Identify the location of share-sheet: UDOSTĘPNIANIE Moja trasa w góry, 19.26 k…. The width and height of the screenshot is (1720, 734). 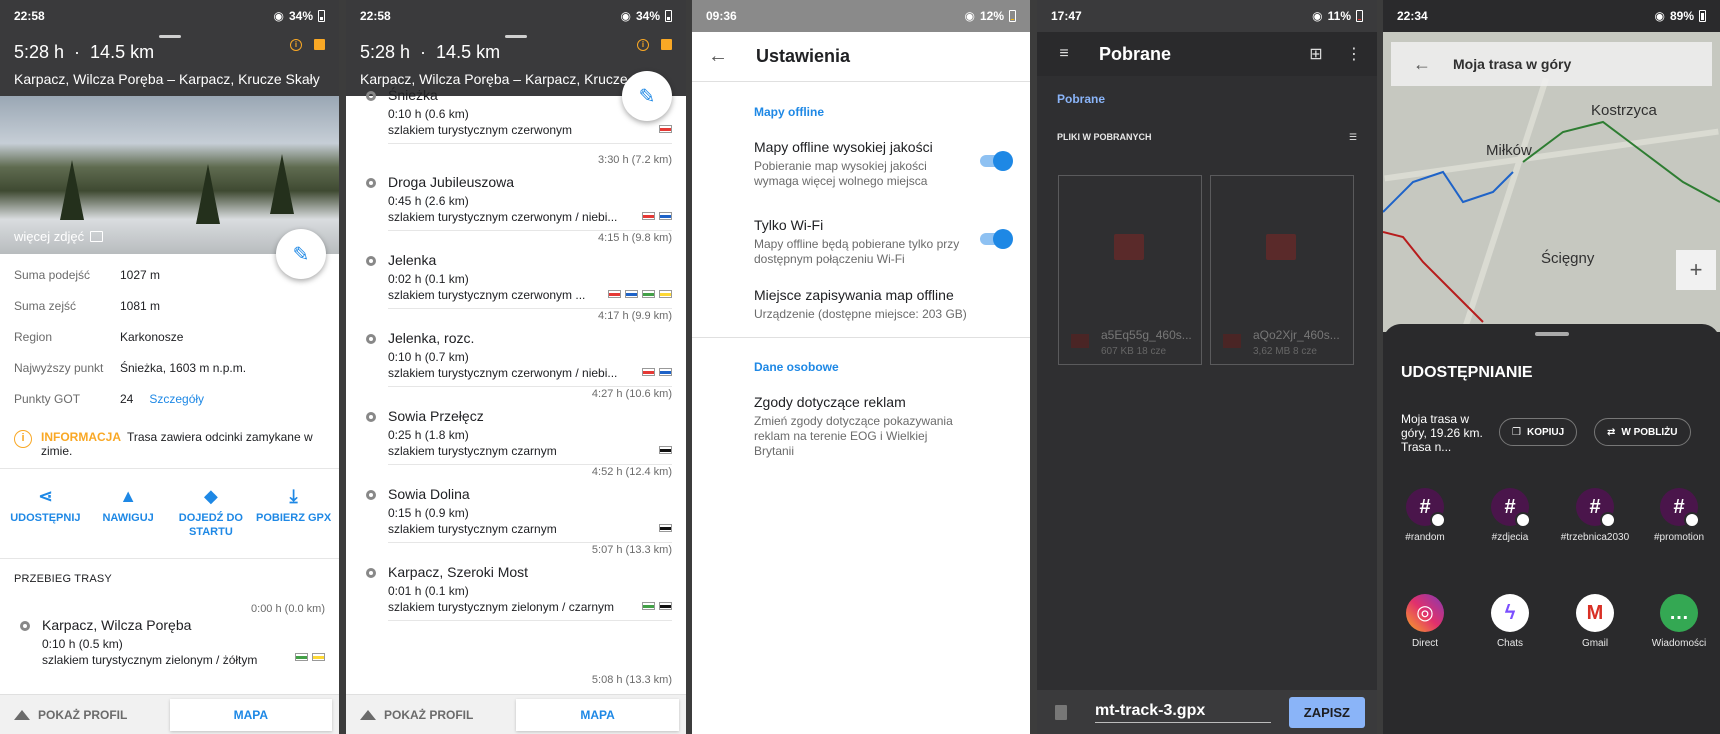
(1551, 529).